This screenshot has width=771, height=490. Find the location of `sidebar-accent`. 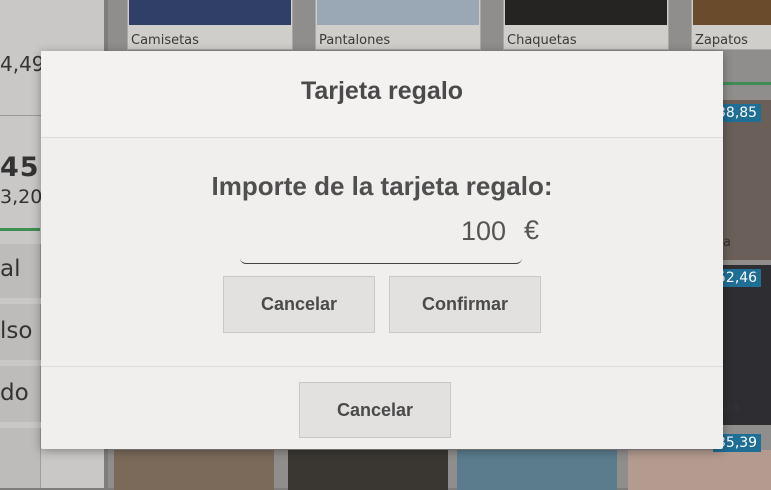

sidebar-accent is located at coordinates (20, 229).